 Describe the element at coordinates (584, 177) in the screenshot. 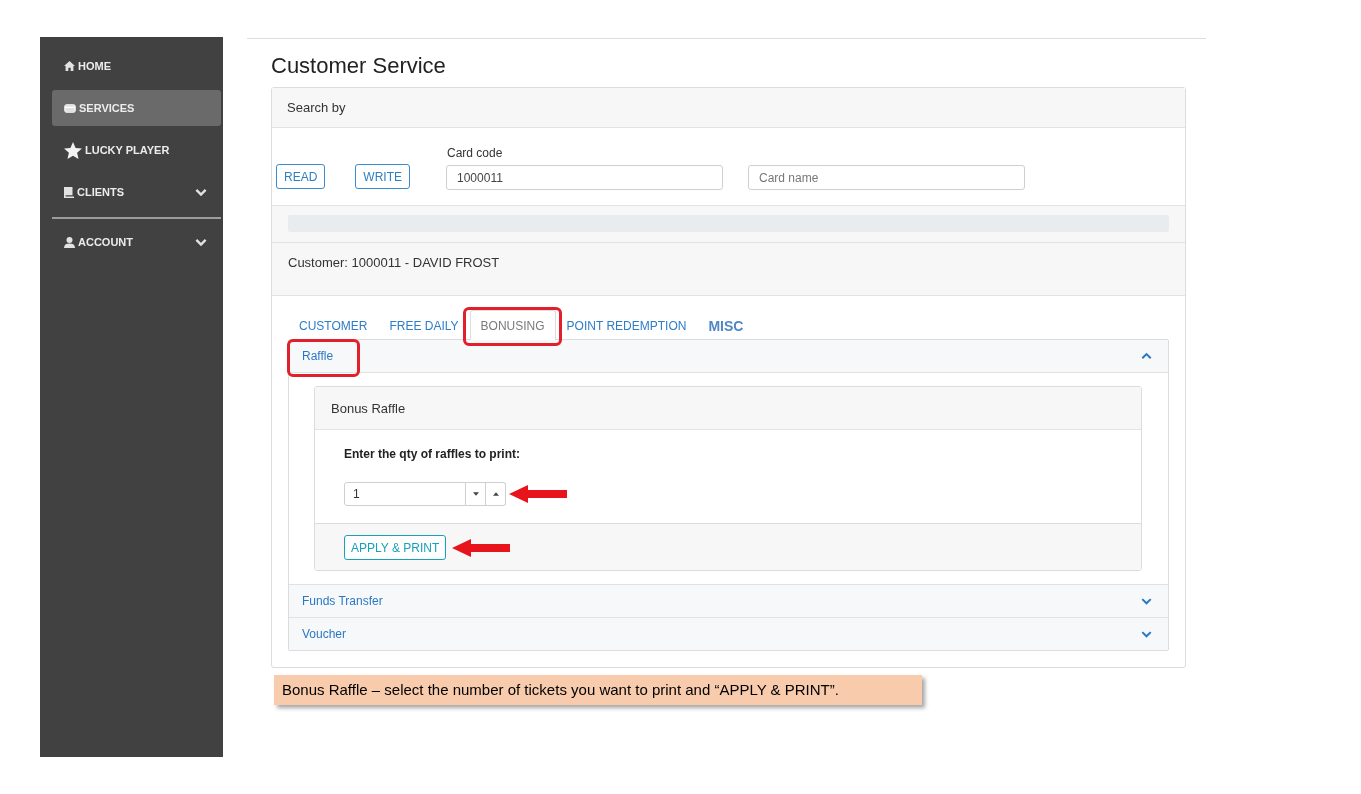

I see `card-code-field: 1000011` at that location.